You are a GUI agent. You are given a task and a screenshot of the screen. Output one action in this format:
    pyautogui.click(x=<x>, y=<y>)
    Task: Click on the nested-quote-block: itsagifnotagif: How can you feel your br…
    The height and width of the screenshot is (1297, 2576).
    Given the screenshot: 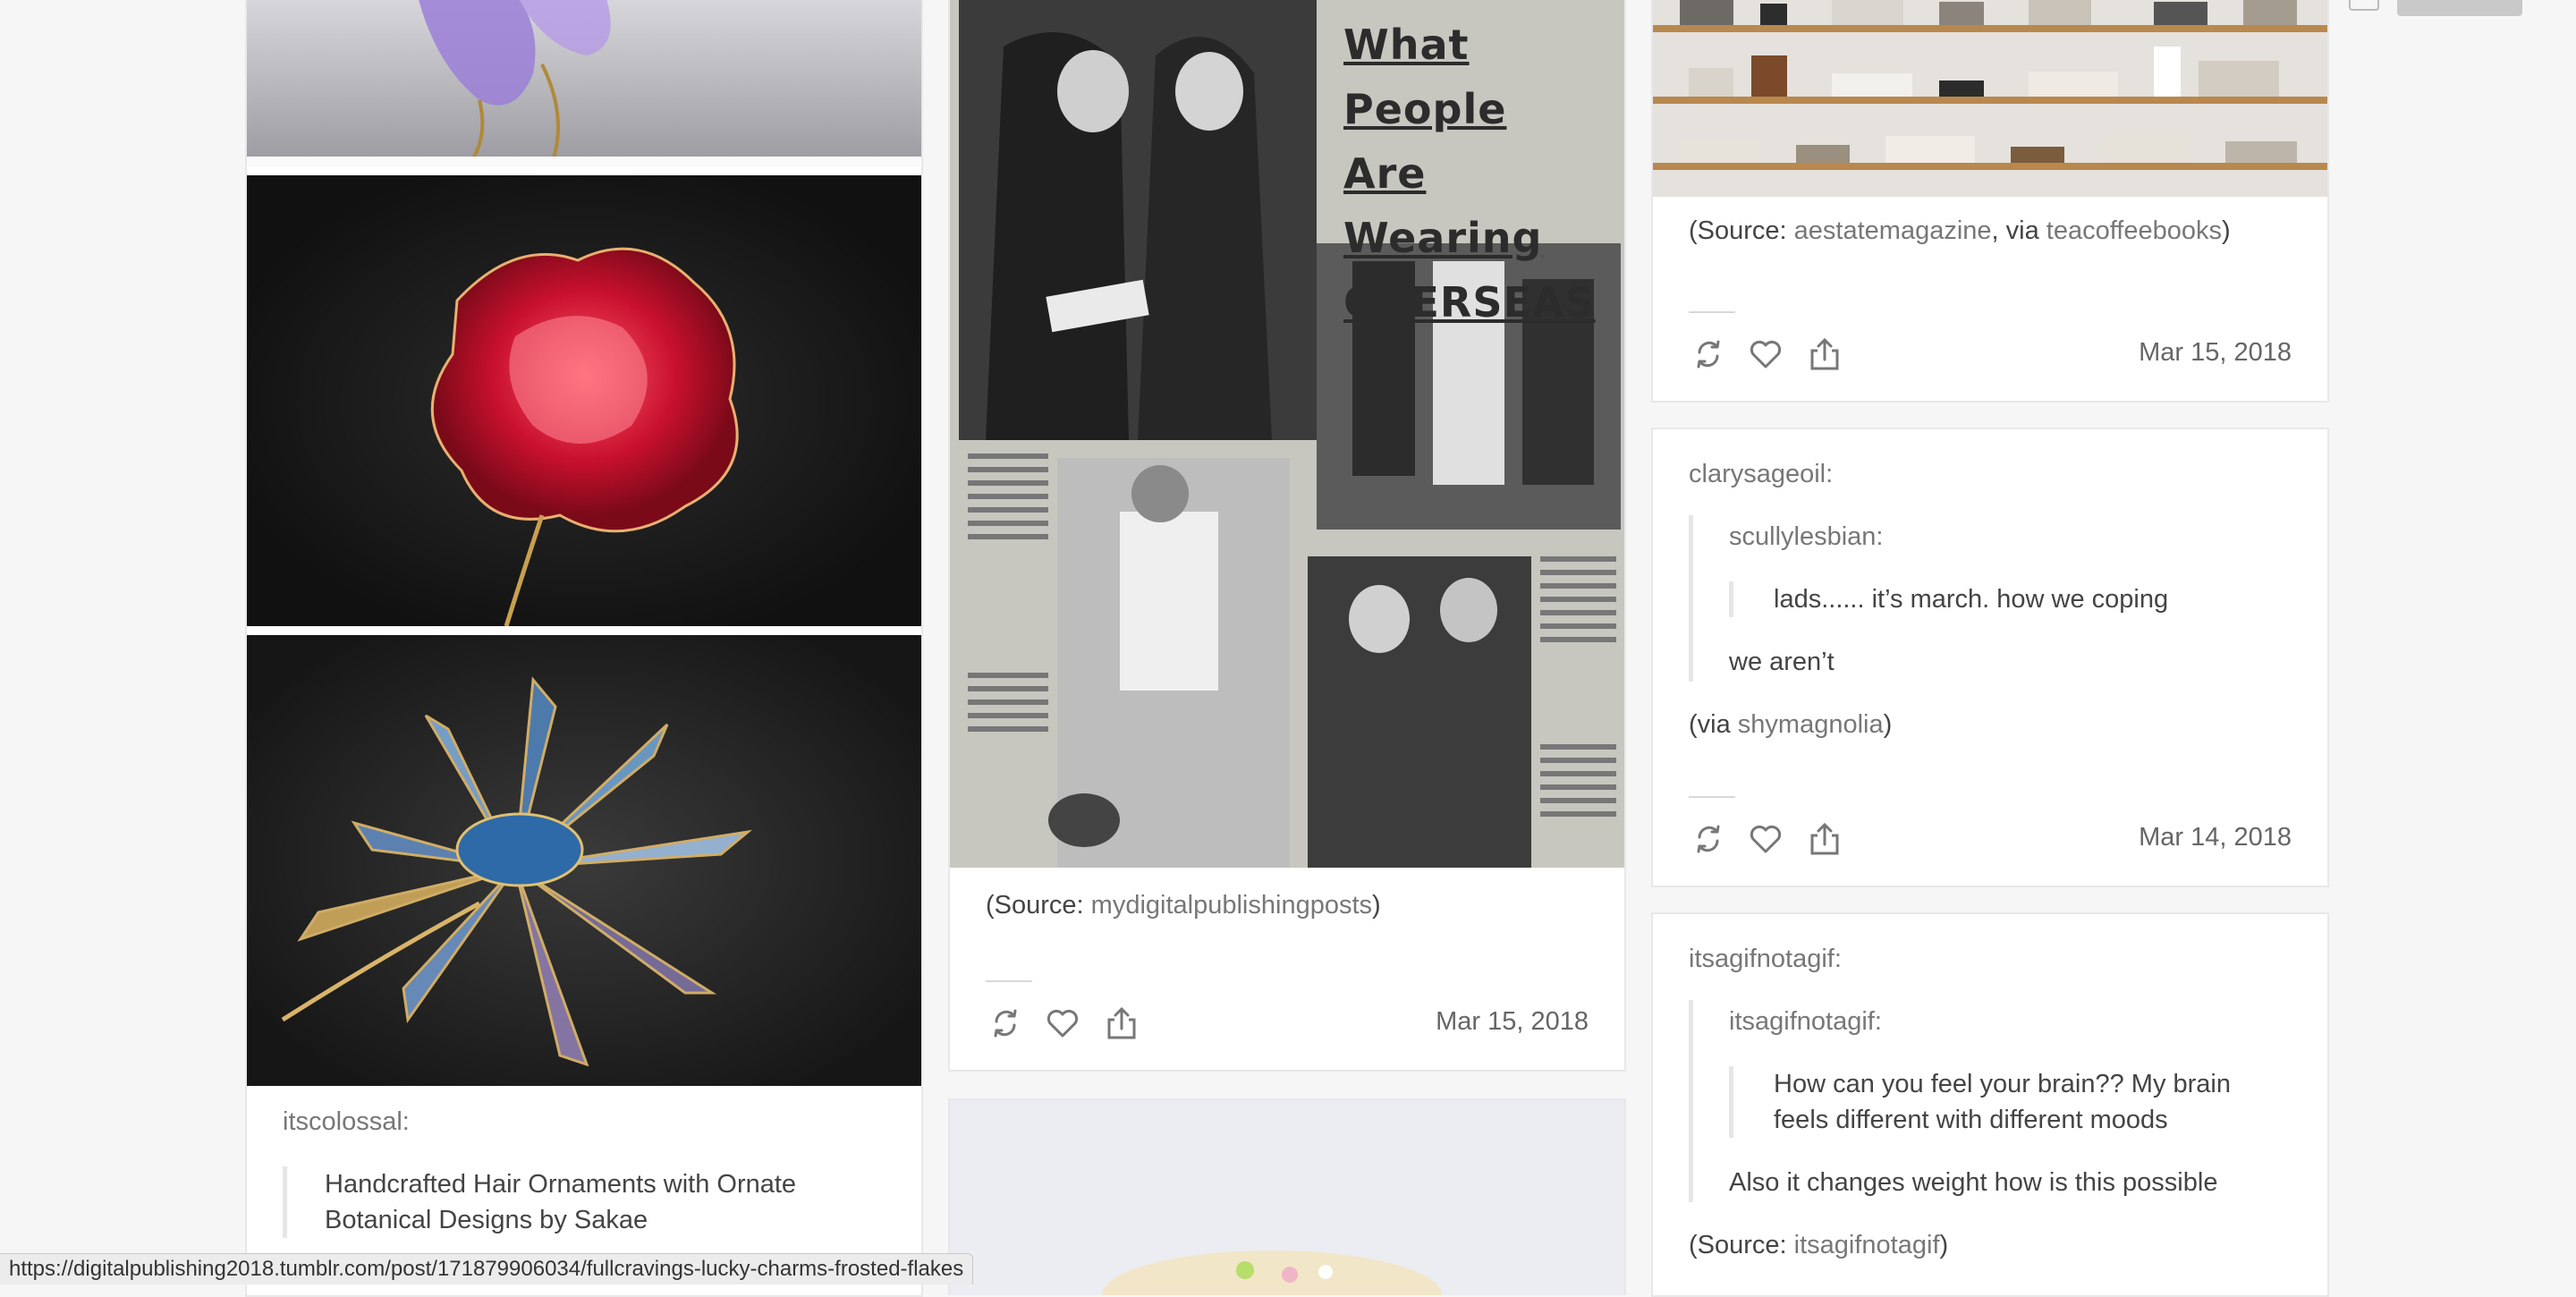 What is the action you would take?
    pyautogui.click(x=1990, y=1101)
    